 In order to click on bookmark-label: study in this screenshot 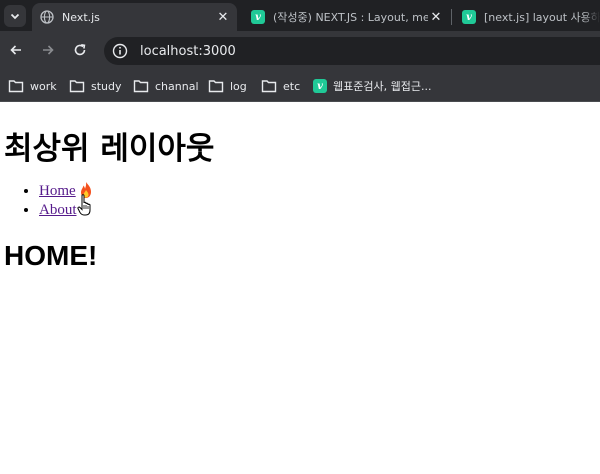, I will do `click(106, 86)`.